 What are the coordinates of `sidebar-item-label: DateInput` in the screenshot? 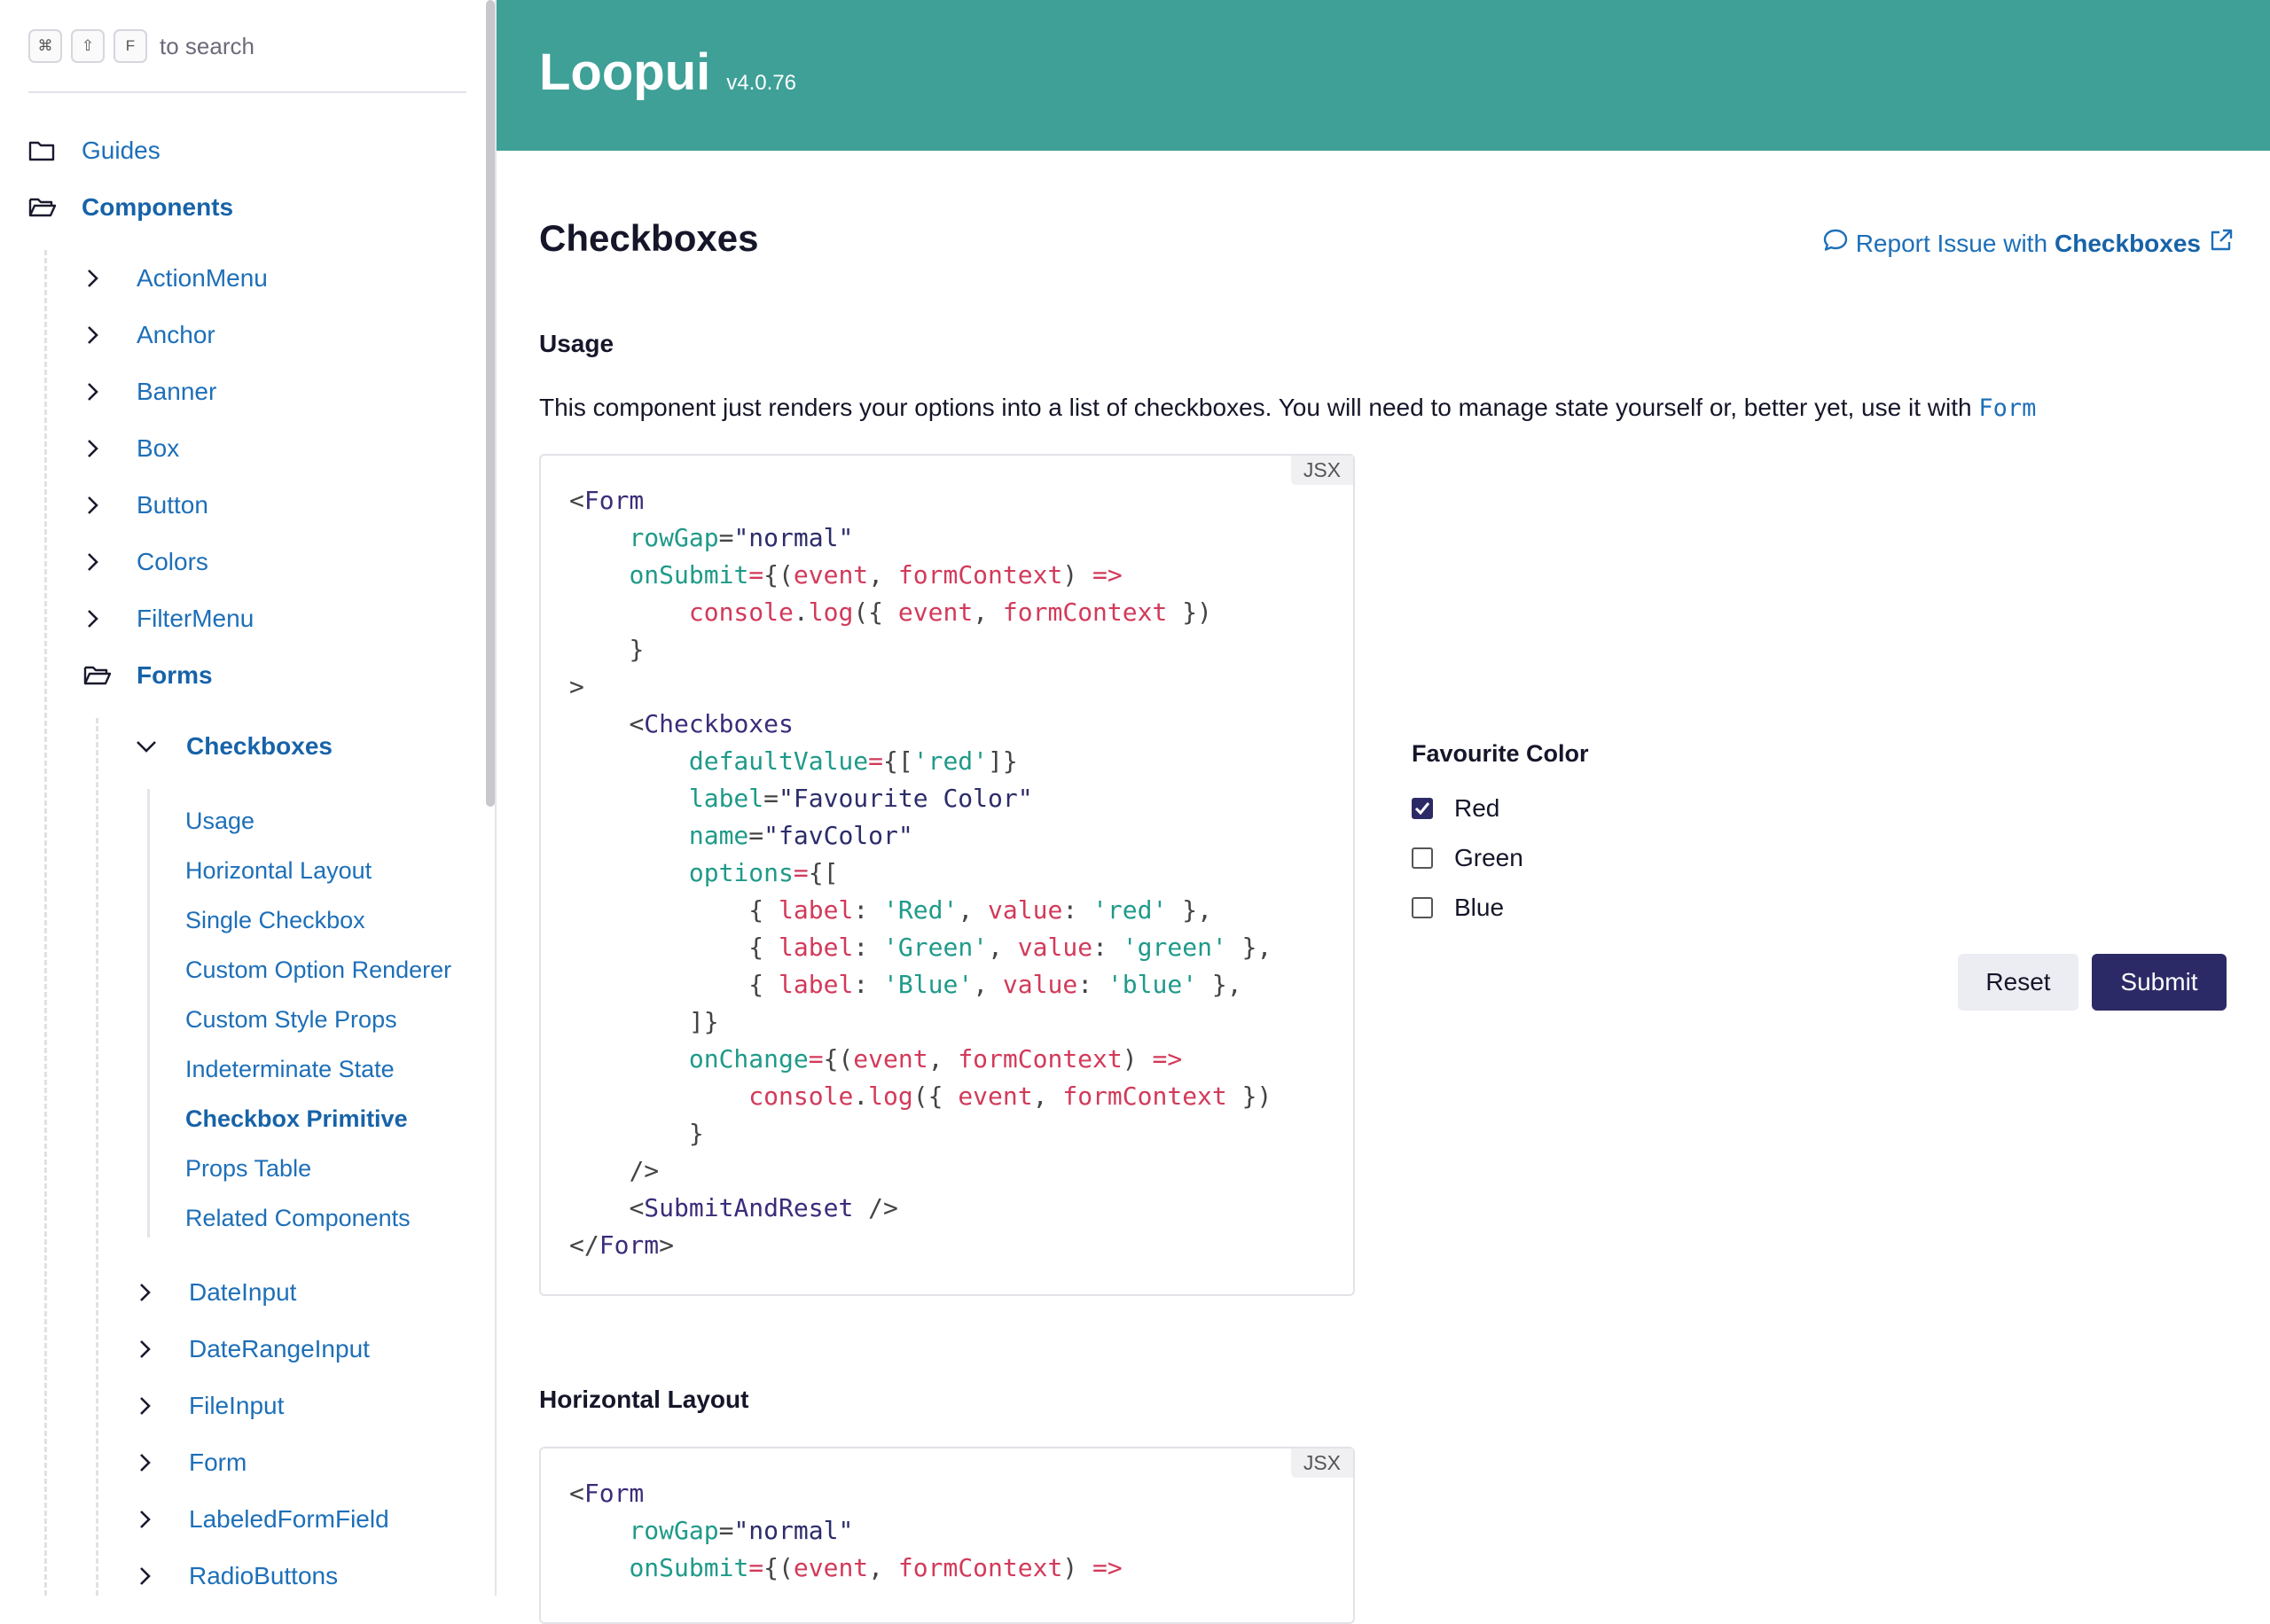 It's located at (243, 1292).